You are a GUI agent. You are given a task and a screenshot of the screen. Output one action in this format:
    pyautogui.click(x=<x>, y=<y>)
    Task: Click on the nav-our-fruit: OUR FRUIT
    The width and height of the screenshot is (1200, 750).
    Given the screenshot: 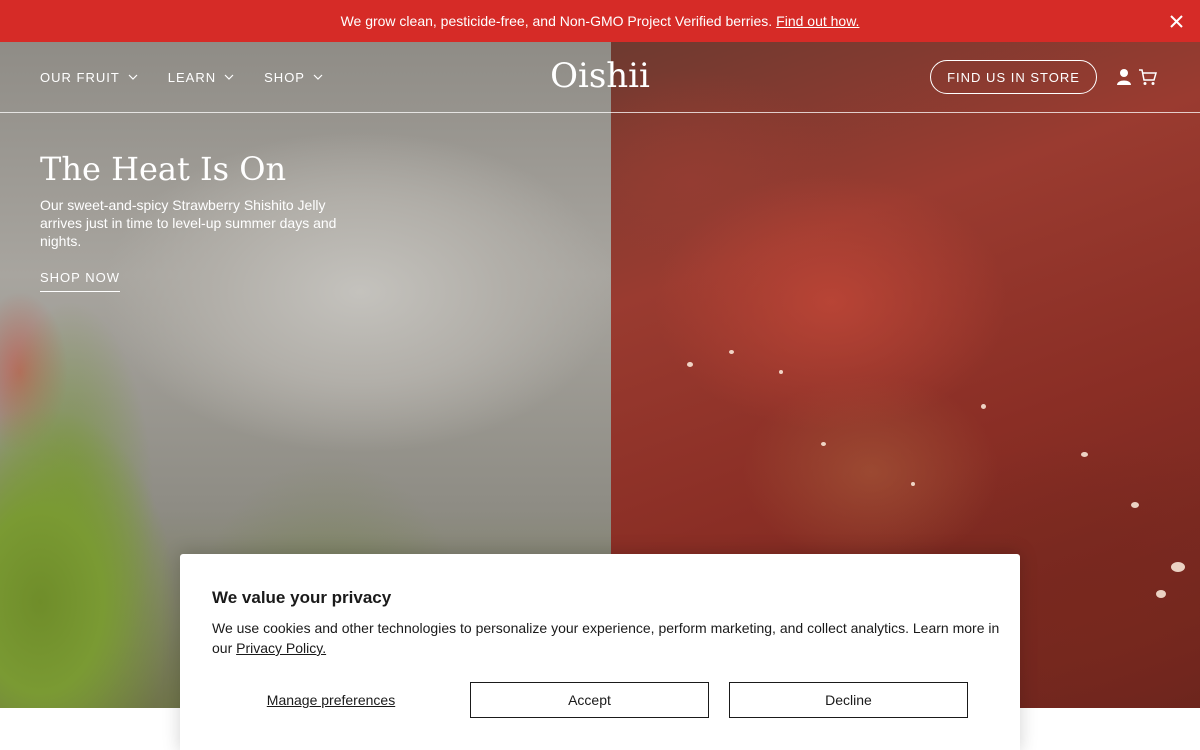 What is the action you would take?
    pyautogui.click(x=89, y=77)
    